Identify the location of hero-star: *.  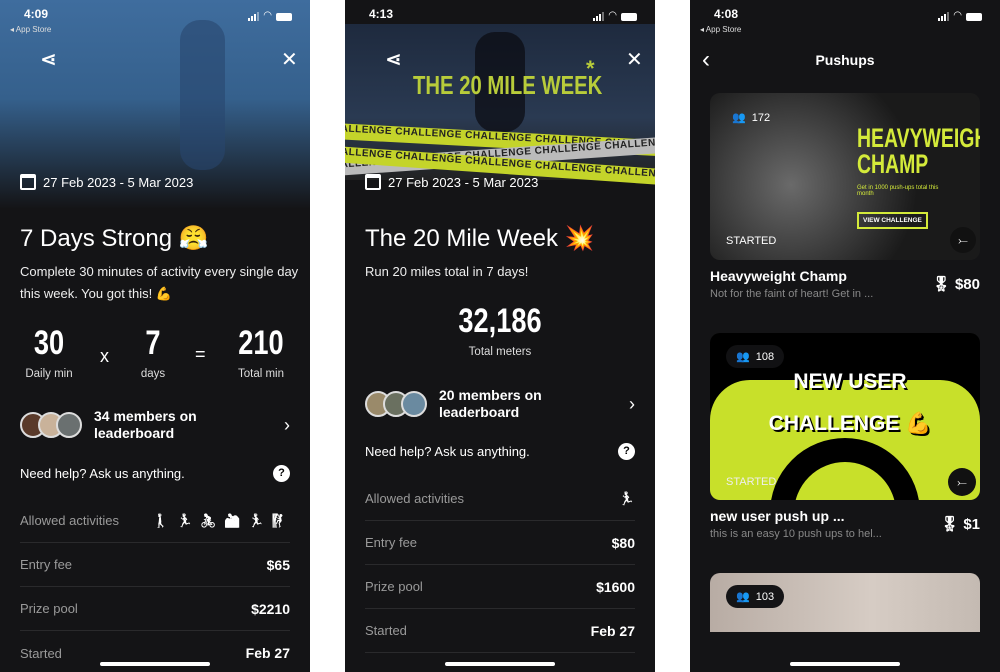
(590, 68).